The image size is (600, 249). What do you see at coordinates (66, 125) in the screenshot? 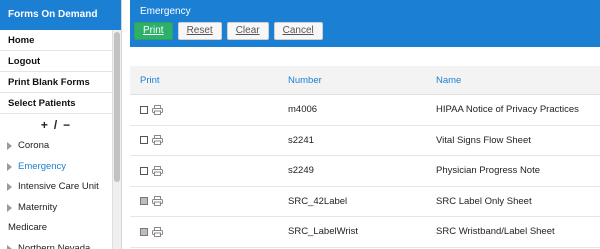
I see `collapse-all-button: −` at bounding box center [66, 125].